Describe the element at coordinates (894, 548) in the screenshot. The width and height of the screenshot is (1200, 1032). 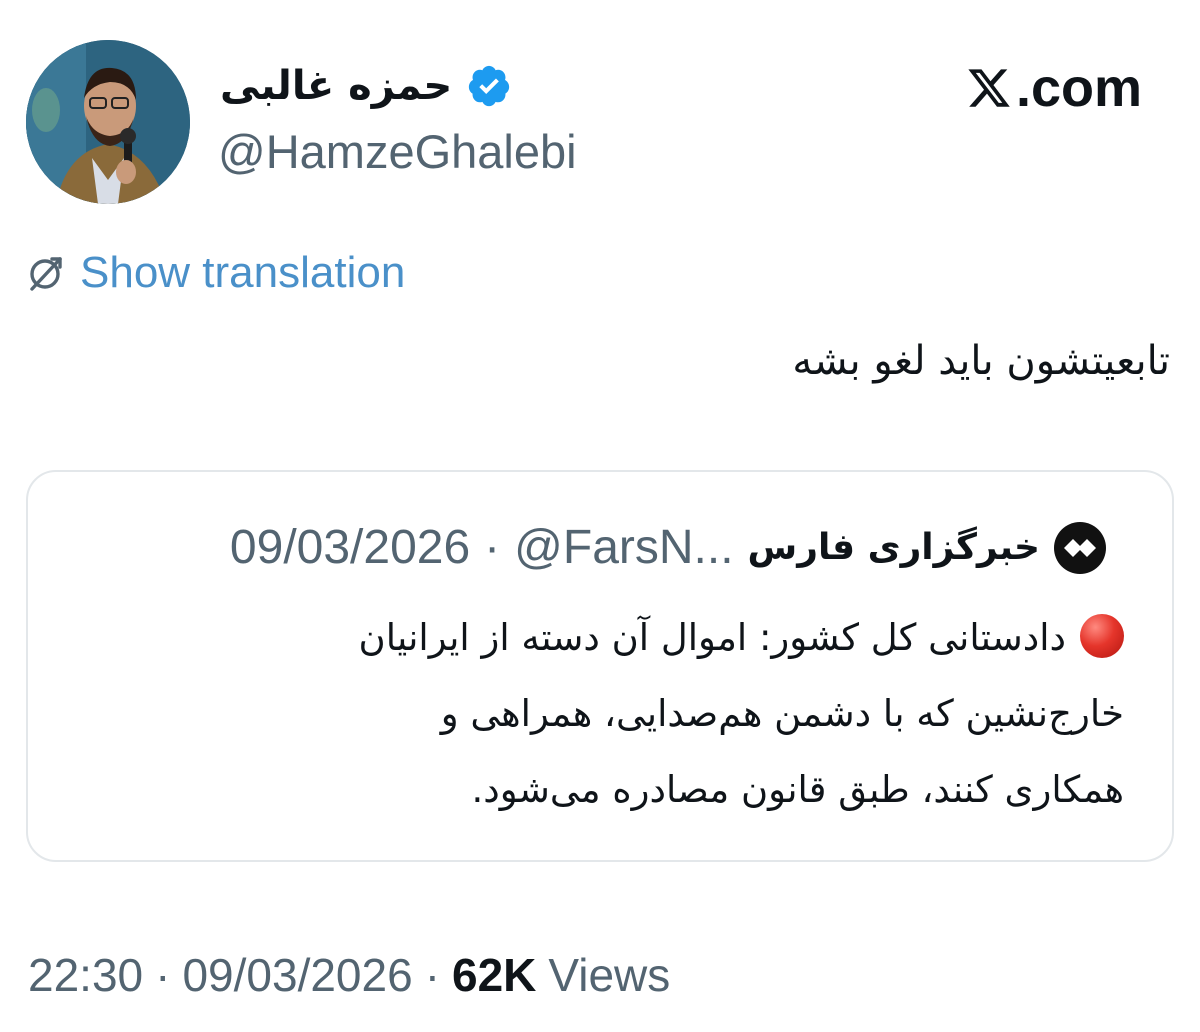
I see `quoted-tweet-display-name: خبرگزاری فارس` at that location.